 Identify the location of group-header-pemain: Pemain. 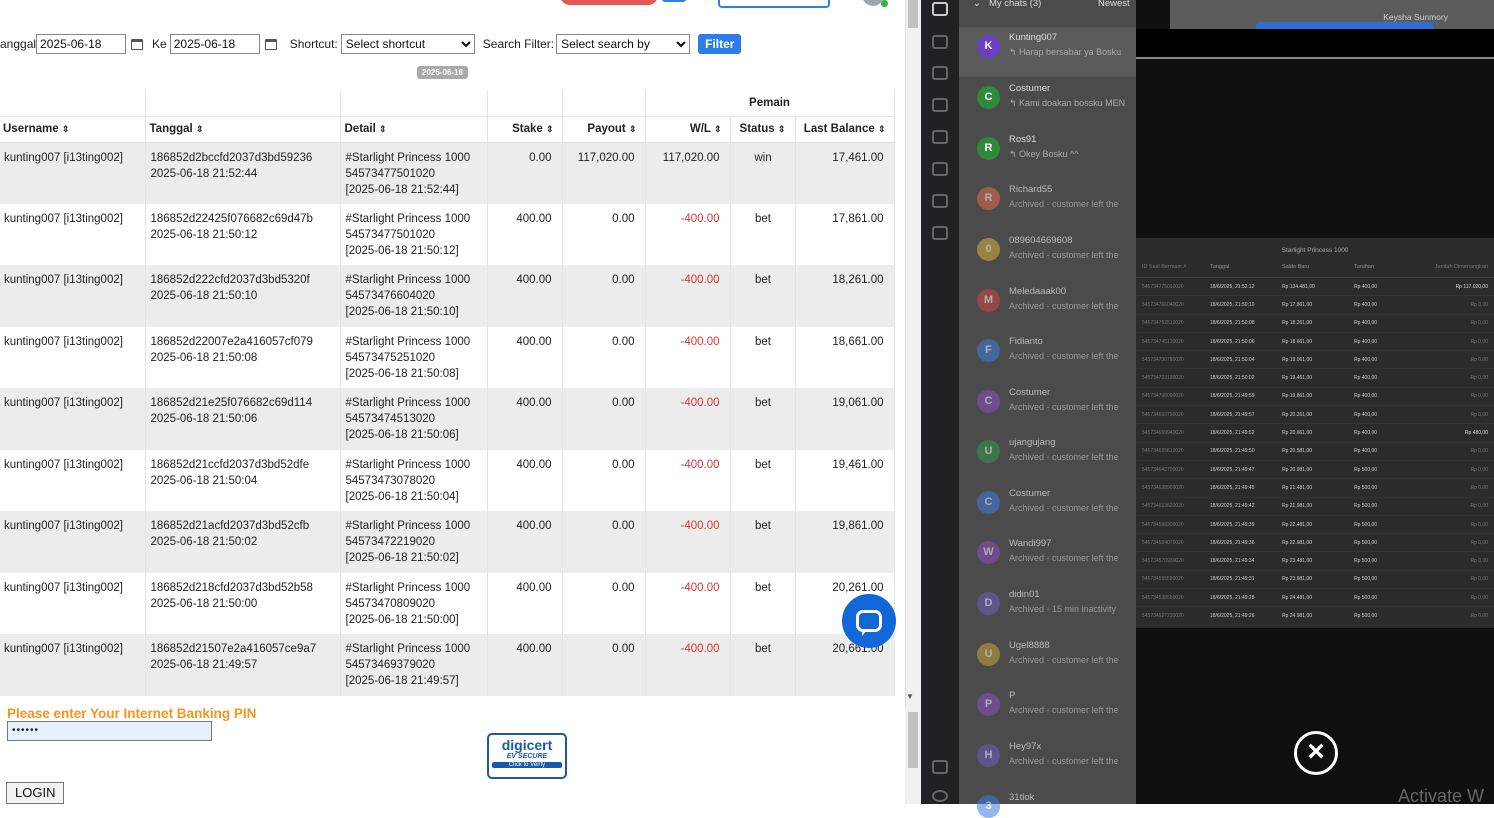
(770, 103).